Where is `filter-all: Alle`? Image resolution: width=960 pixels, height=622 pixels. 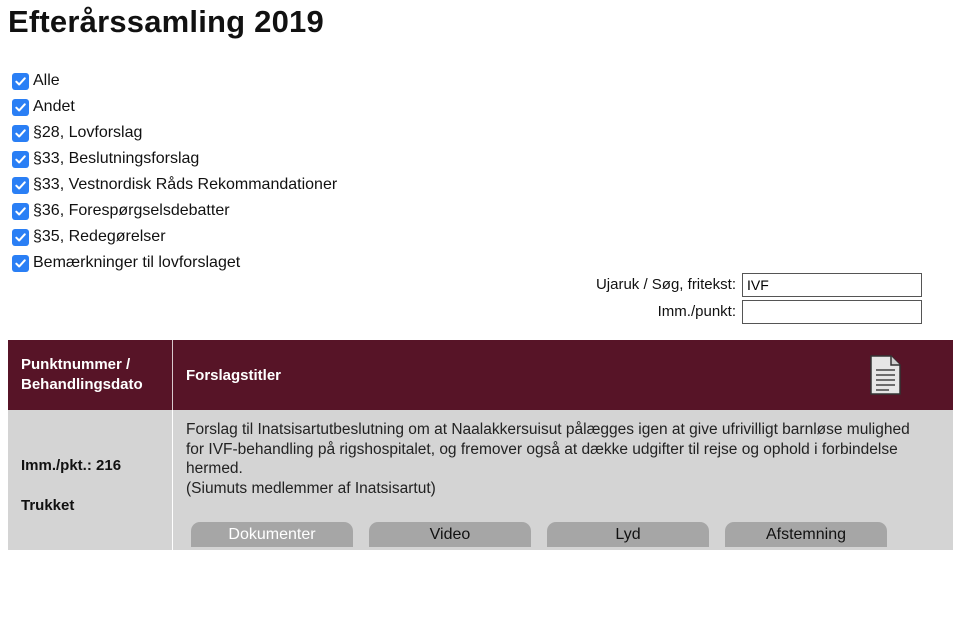 filter-all: Alle is located at coordinates (174, 81).